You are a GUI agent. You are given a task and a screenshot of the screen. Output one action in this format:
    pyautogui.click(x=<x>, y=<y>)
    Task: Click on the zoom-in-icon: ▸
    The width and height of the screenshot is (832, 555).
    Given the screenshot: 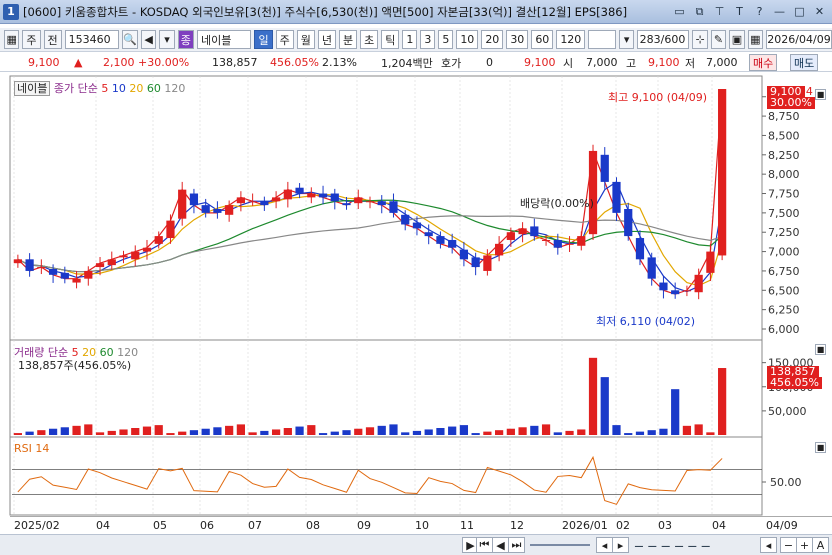 What is the action you would take?
    pyautogui.click(x=620, y=545)
    